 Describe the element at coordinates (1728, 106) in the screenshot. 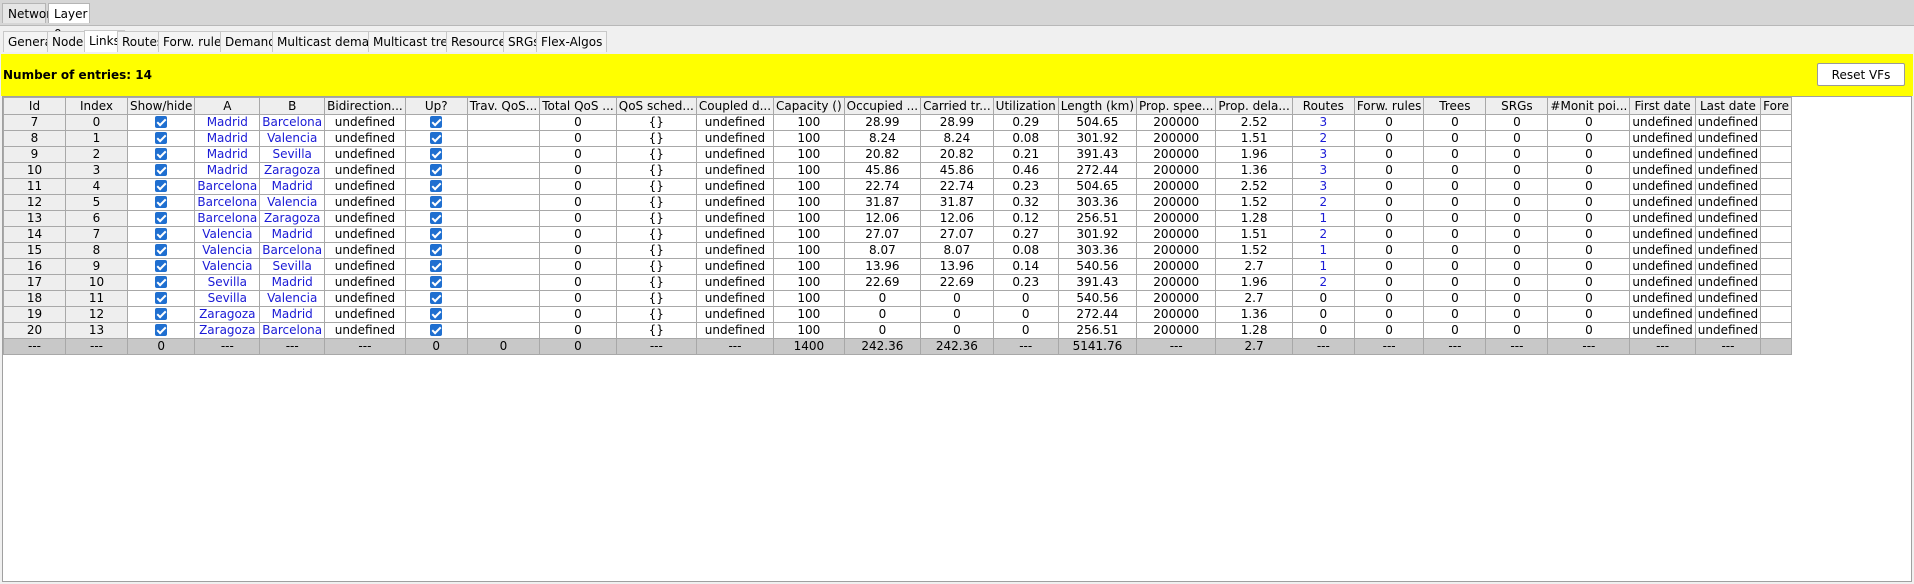

I see `column-header: Last date` at that location.